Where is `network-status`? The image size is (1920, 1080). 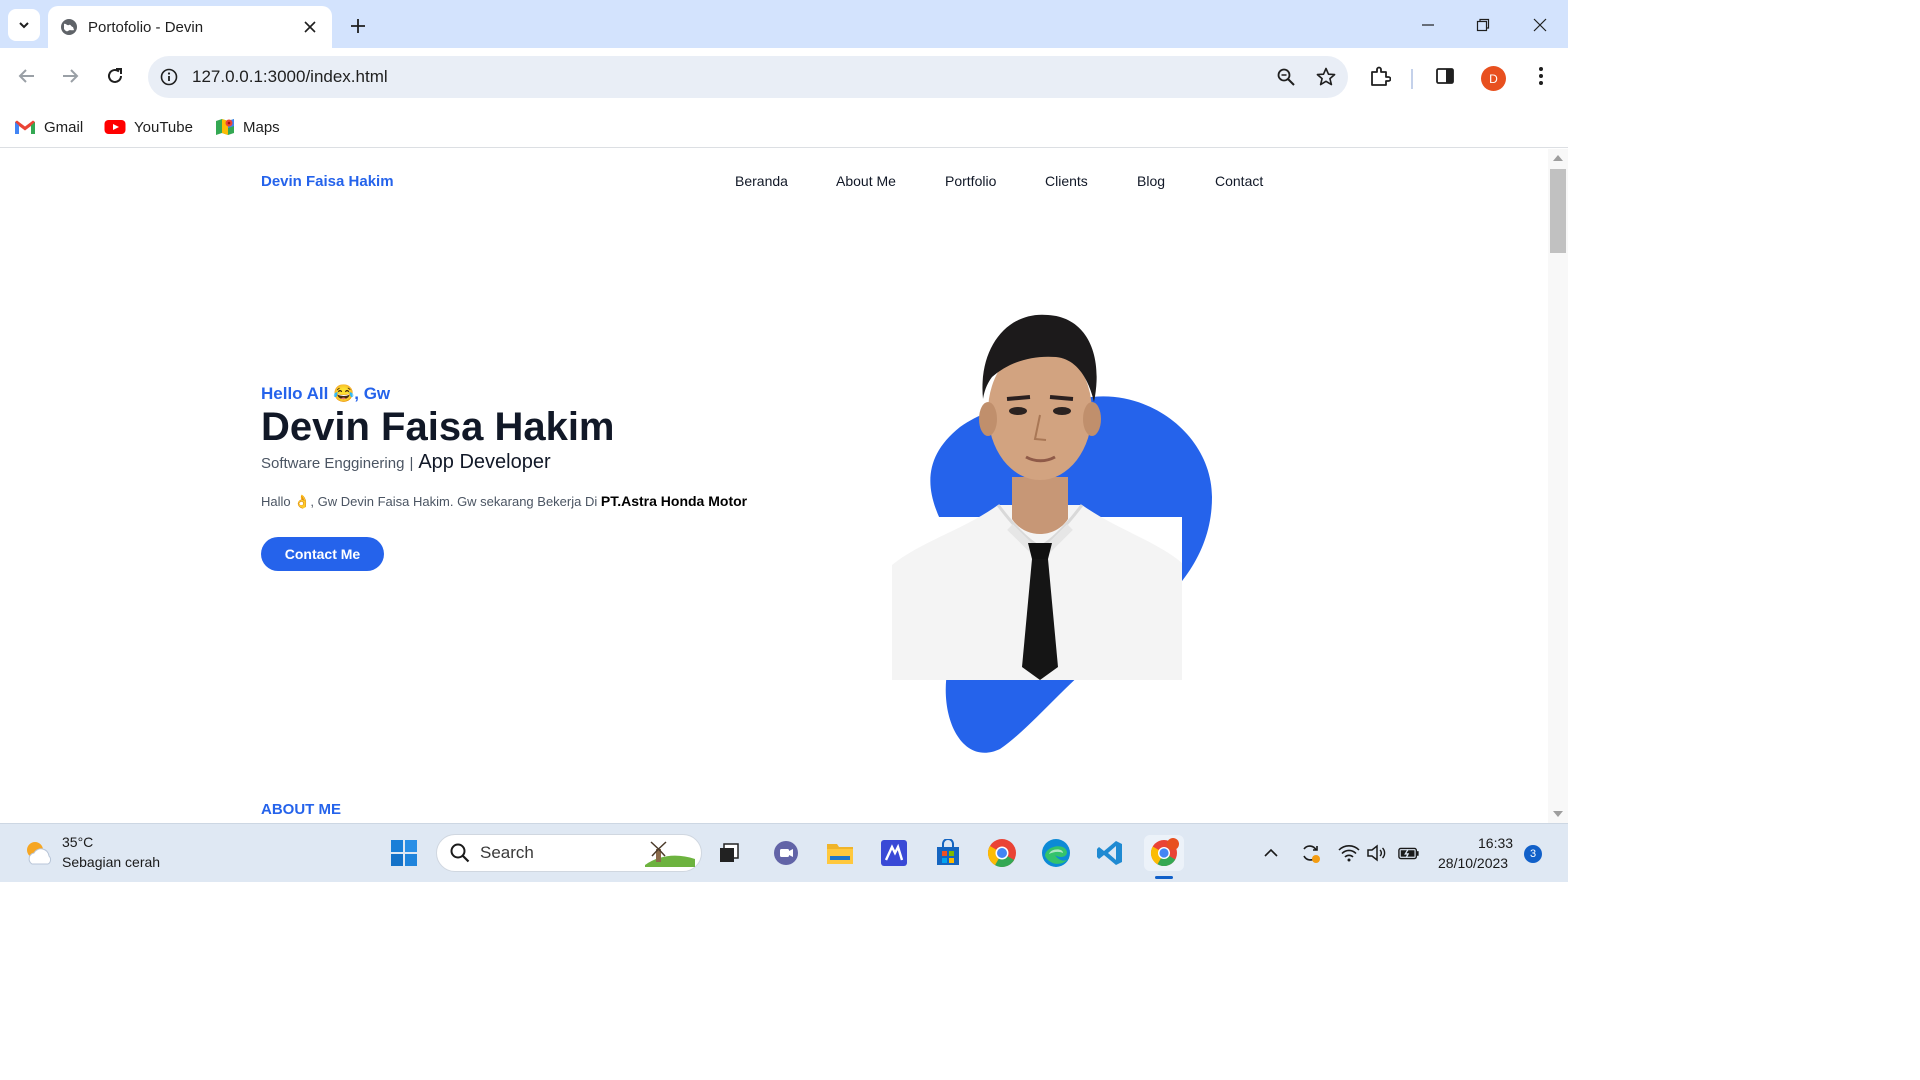
network-status is located at coordinates (1349, 853).